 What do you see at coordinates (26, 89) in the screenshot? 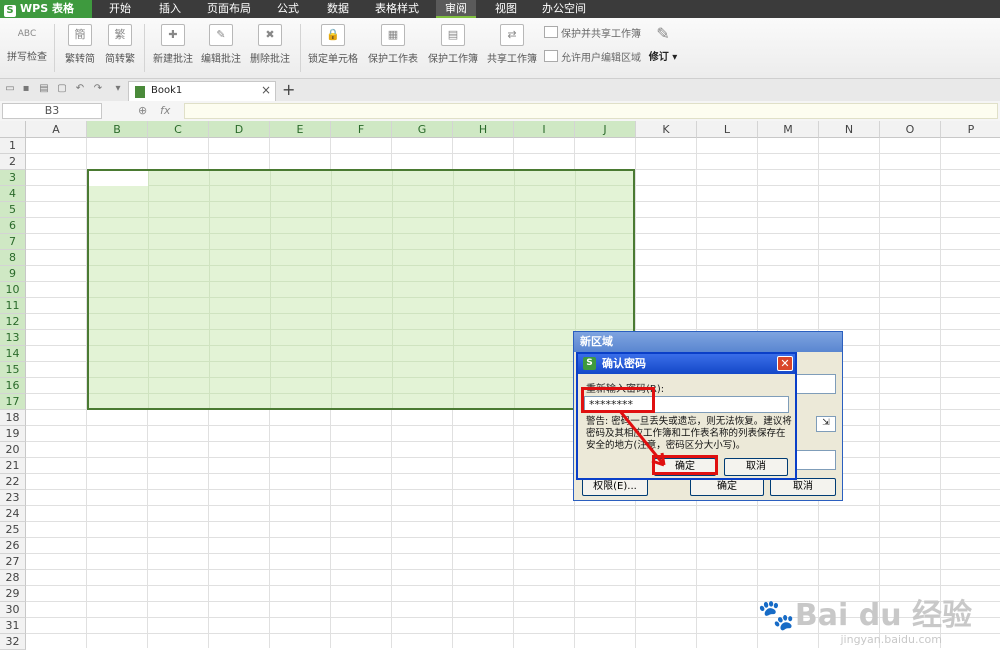
I see `save-icon: ▪` at bounding box center [26, 89].